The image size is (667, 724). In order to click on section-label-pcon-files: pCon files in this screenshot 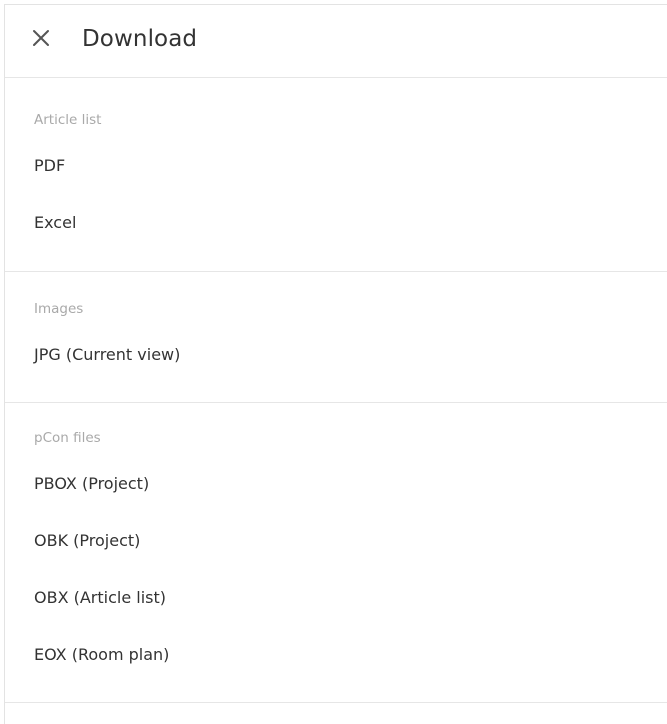, I will do `click(67, 438)`.